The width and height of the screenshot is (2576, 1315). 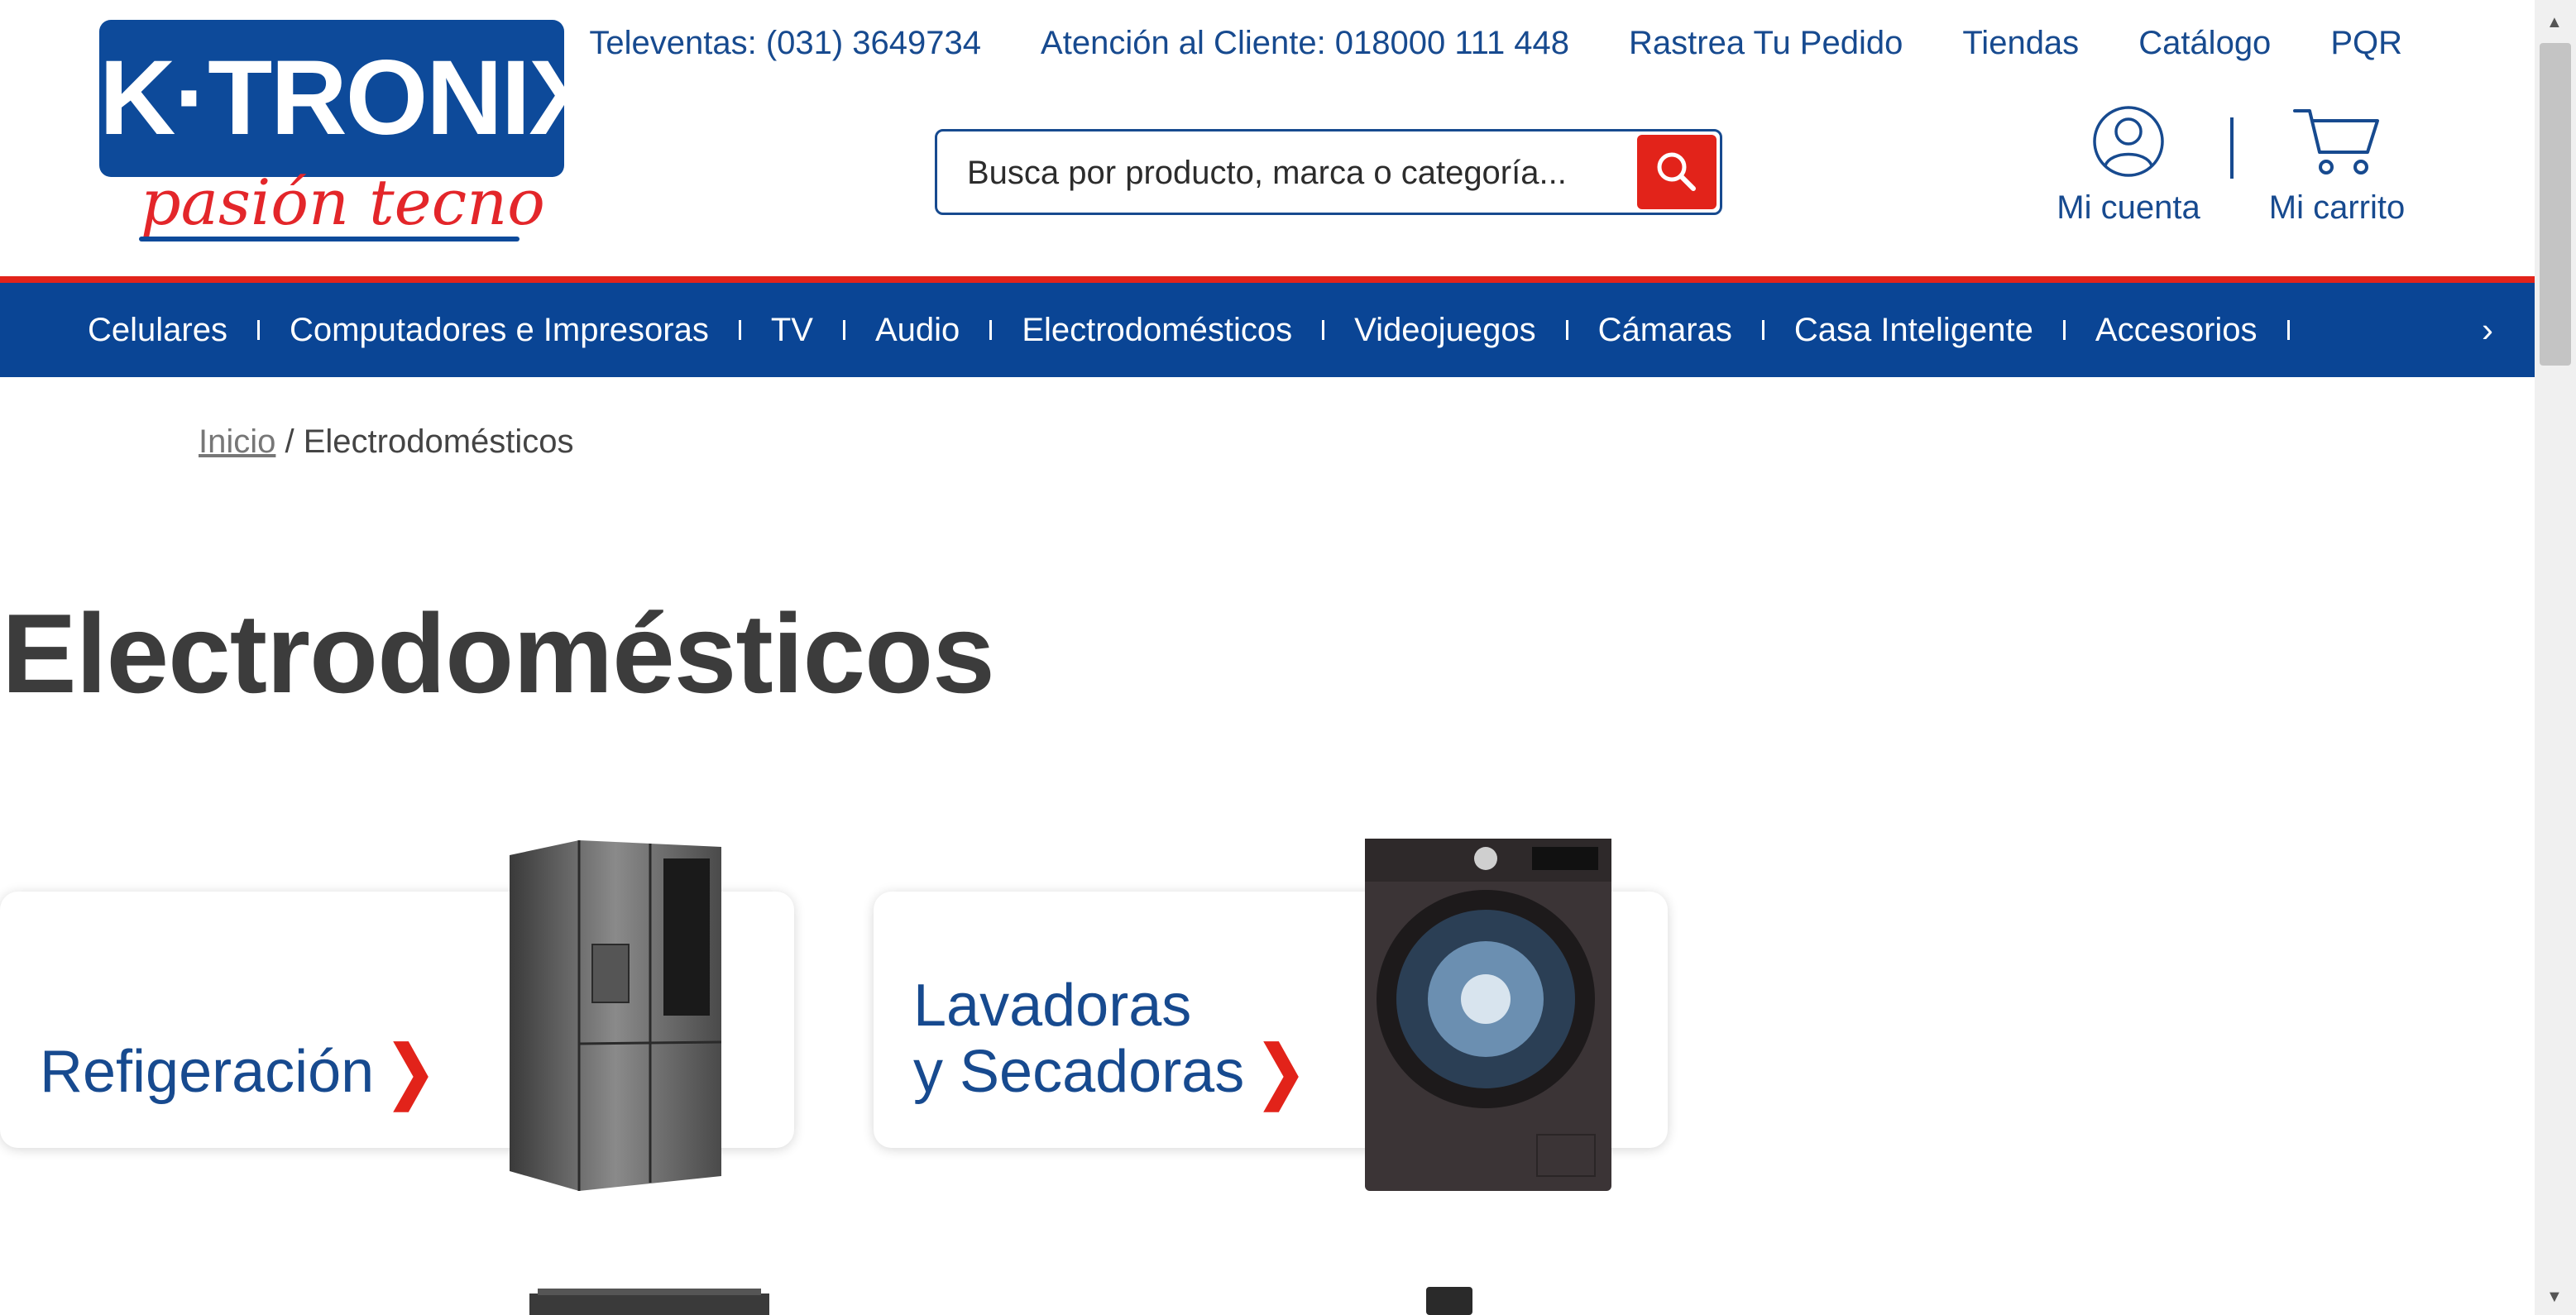 I want to click on breadcrumb-home-link: Inicio, so click(x=237, y=441).